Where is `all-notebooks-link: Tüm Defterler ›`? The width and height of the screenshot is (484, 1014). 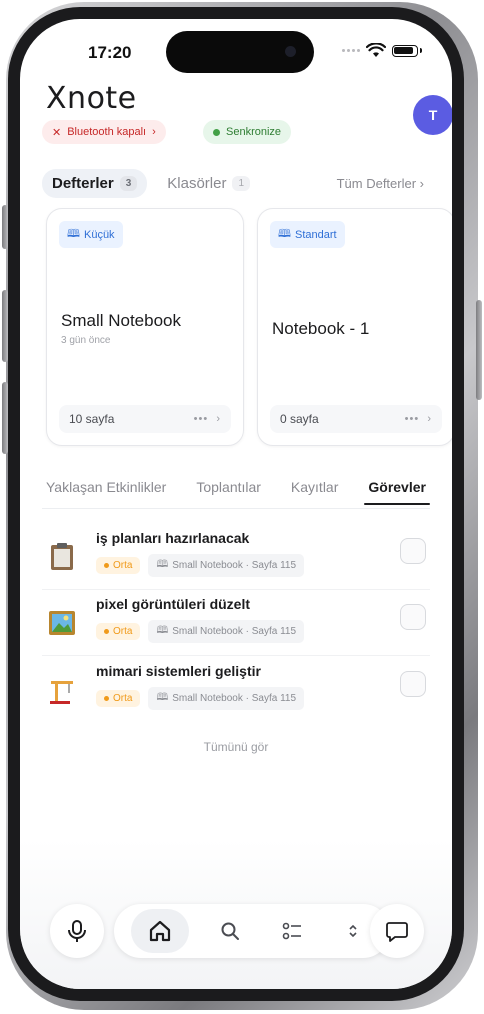 all-notebooks-link: Tüm Defterler › is located at coordinates (380, 183).